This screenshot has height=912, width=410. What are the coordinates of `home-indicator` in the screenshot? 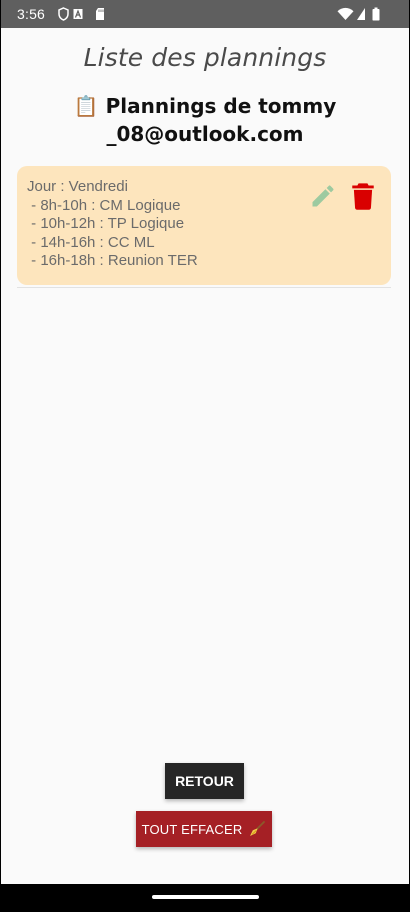 It's located at (205, 897).